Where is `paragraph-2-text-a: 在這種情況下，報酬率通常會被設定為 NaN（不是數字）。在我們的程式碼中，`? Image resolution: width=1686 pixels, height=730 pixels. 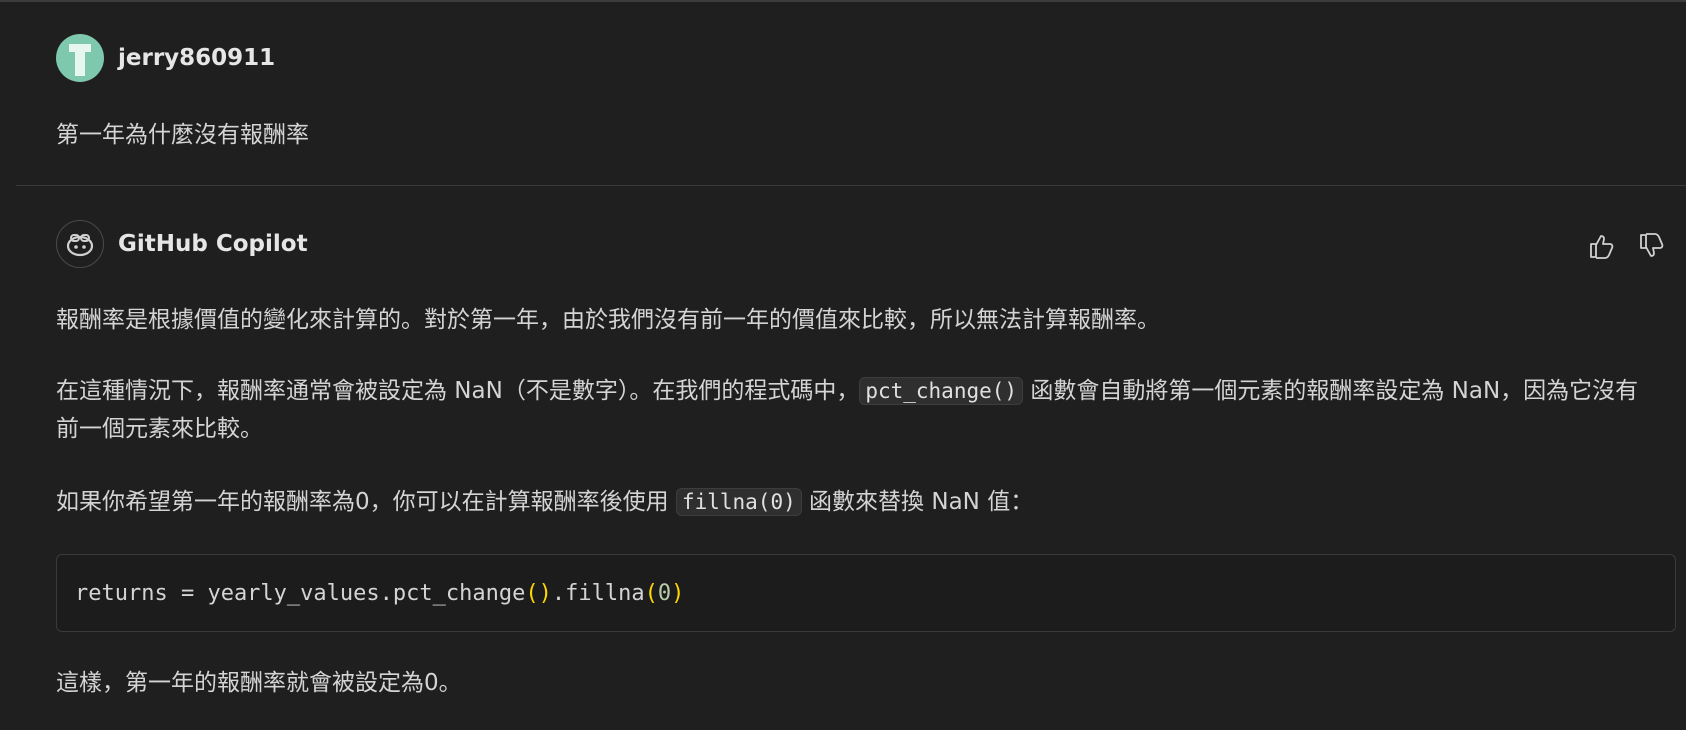
paragraph-2-text-a: 在這種情況下，報酬率通常會被設定為 NaN（不是數字）。在我們的程式碼中， is located at coordinates (458, 391).